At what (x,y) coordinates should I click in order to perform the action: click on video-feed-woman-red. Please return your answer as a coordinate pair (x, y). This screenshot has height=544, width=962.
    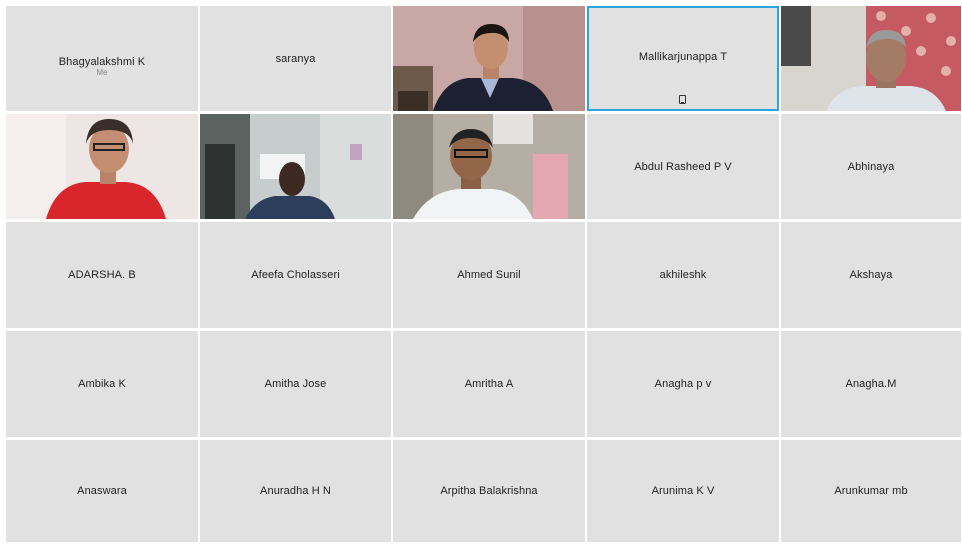
    Looking at the image, I should click on (102, 166).